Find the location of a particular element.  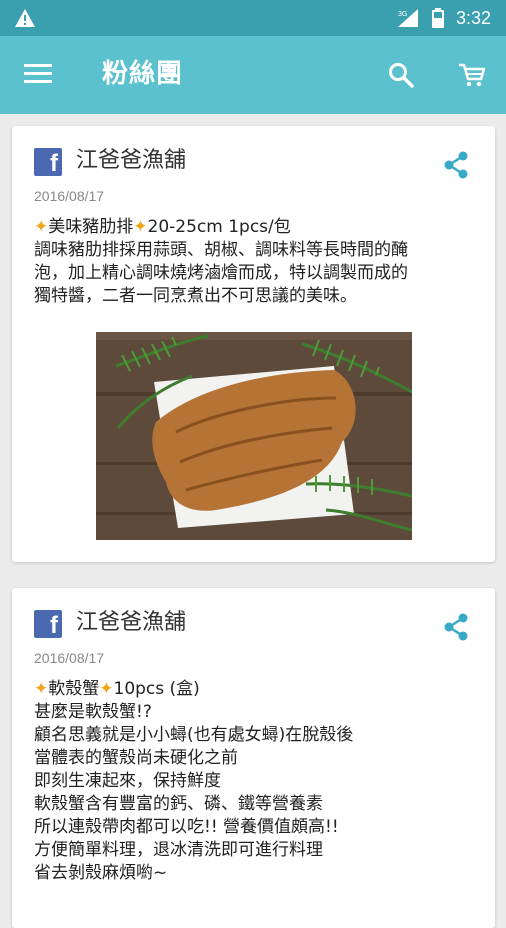

page-title: 粉絲團 is located at coordinates (143, 74).